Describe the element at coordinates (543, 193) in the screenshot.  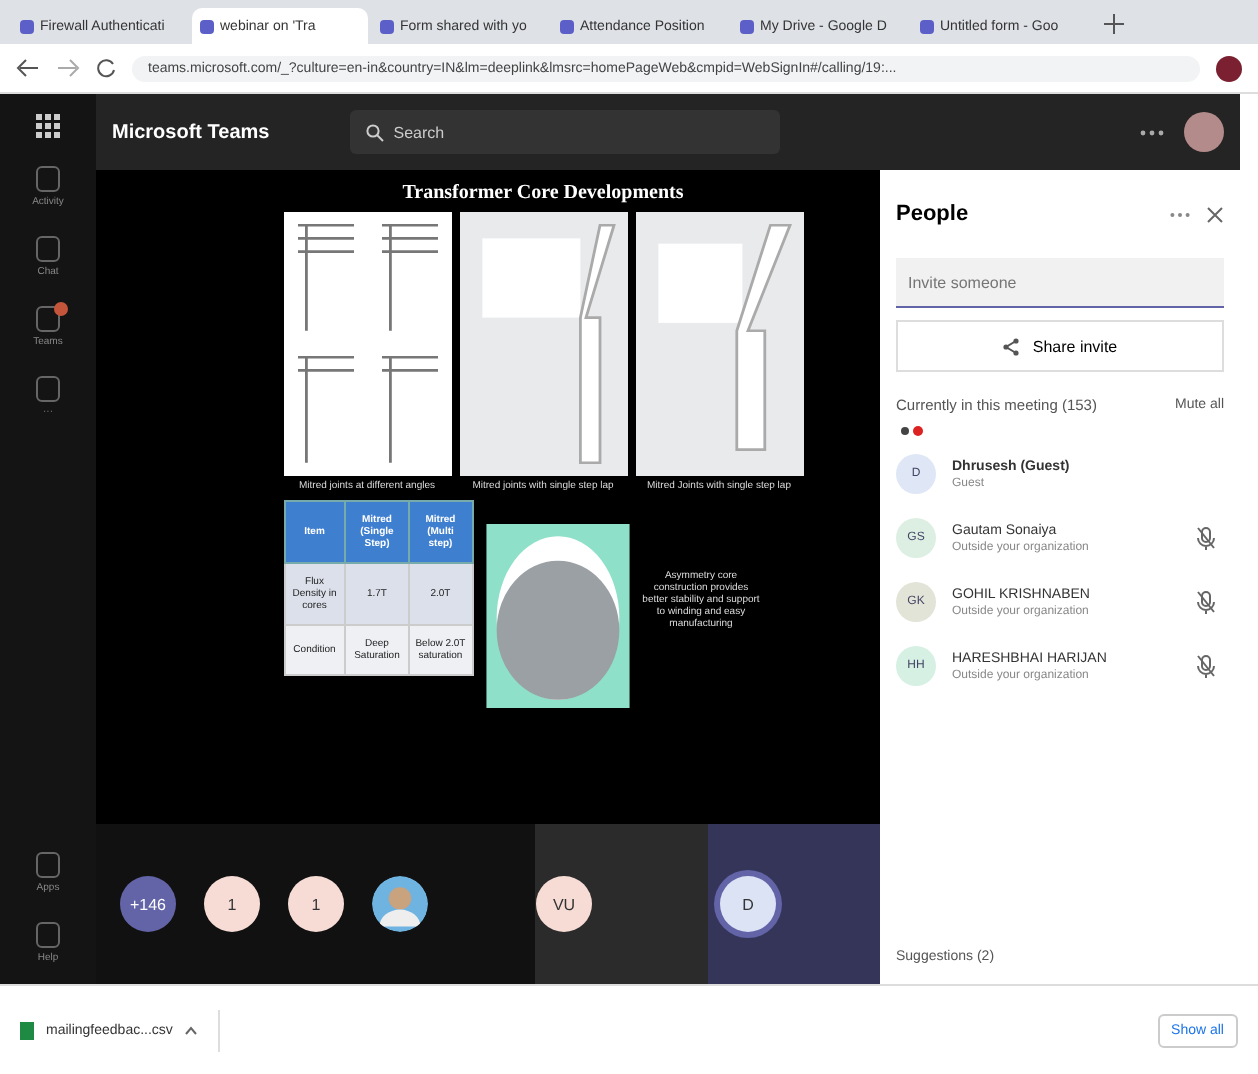
I see `slide-title: Transformer Core Developments` at that location.